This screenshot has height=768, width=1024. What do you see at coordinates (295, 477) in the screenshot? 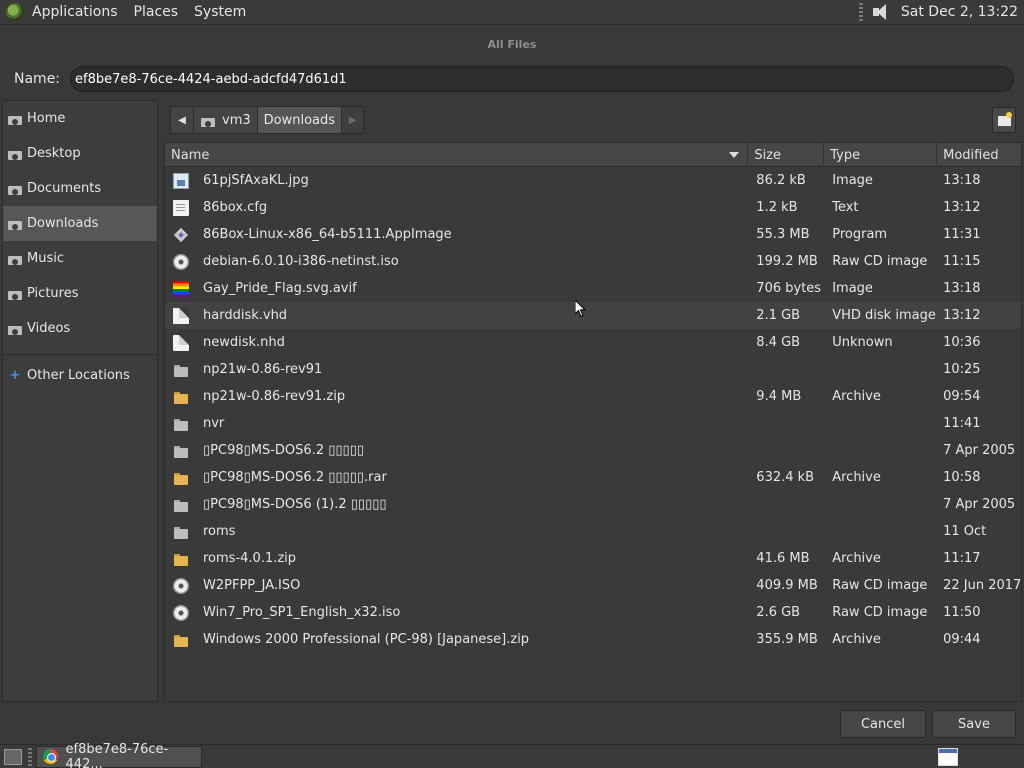
I see `file-name: ▯PC98▯MS-DOS6.2 ▯▯▯▯▯.rar` at bounding box center [295, 477].